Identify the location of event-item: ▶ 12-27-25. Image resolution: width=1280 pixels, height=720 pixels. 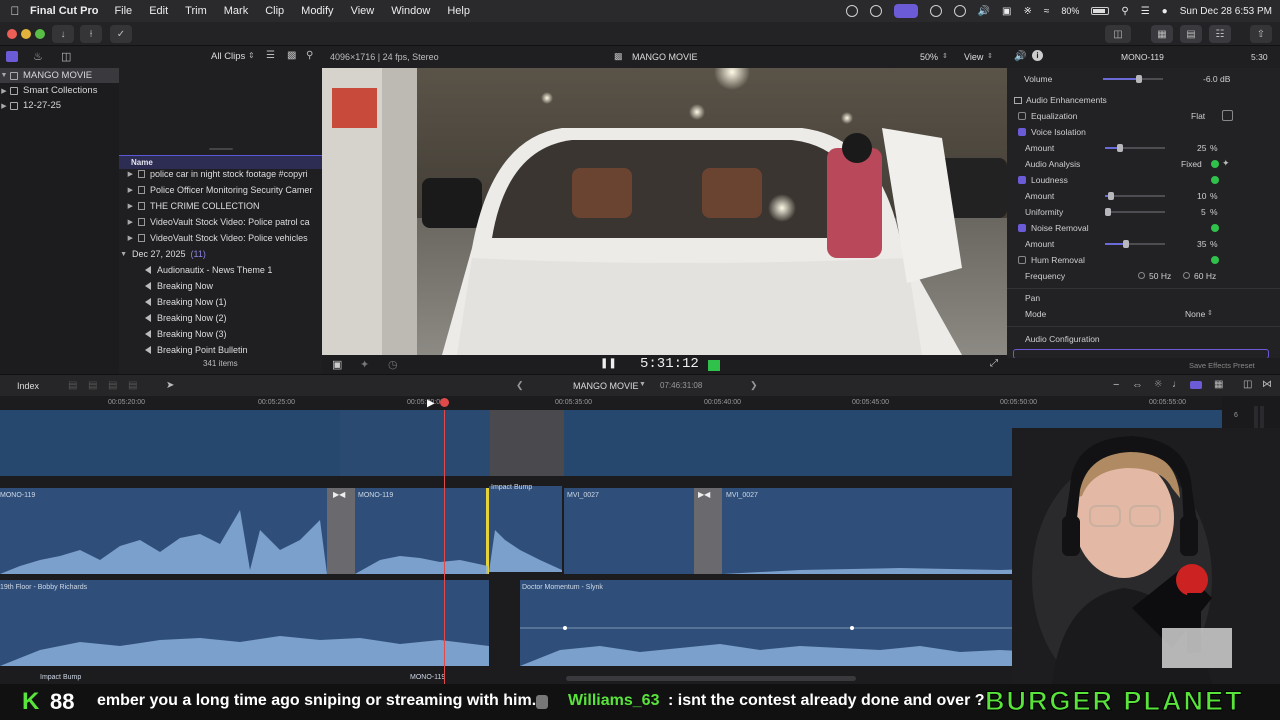
(59, 105).